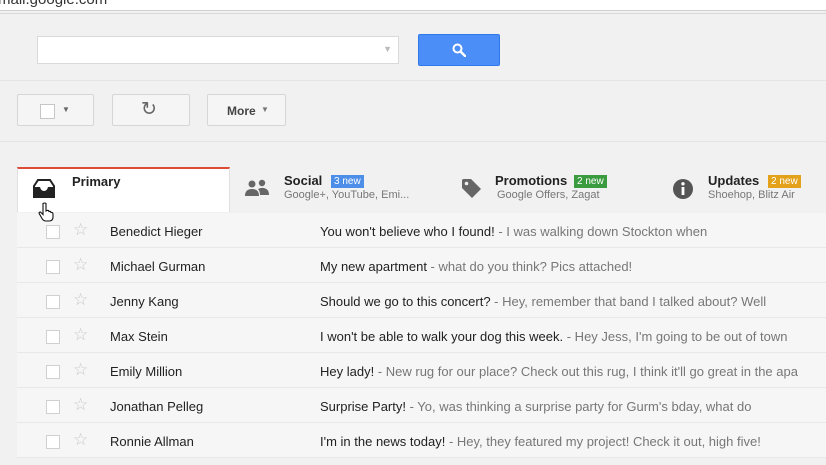  Describe the element at coordinates (158, 266) in the screenshot. I see `email-sender: Michael Gurman` at that location.